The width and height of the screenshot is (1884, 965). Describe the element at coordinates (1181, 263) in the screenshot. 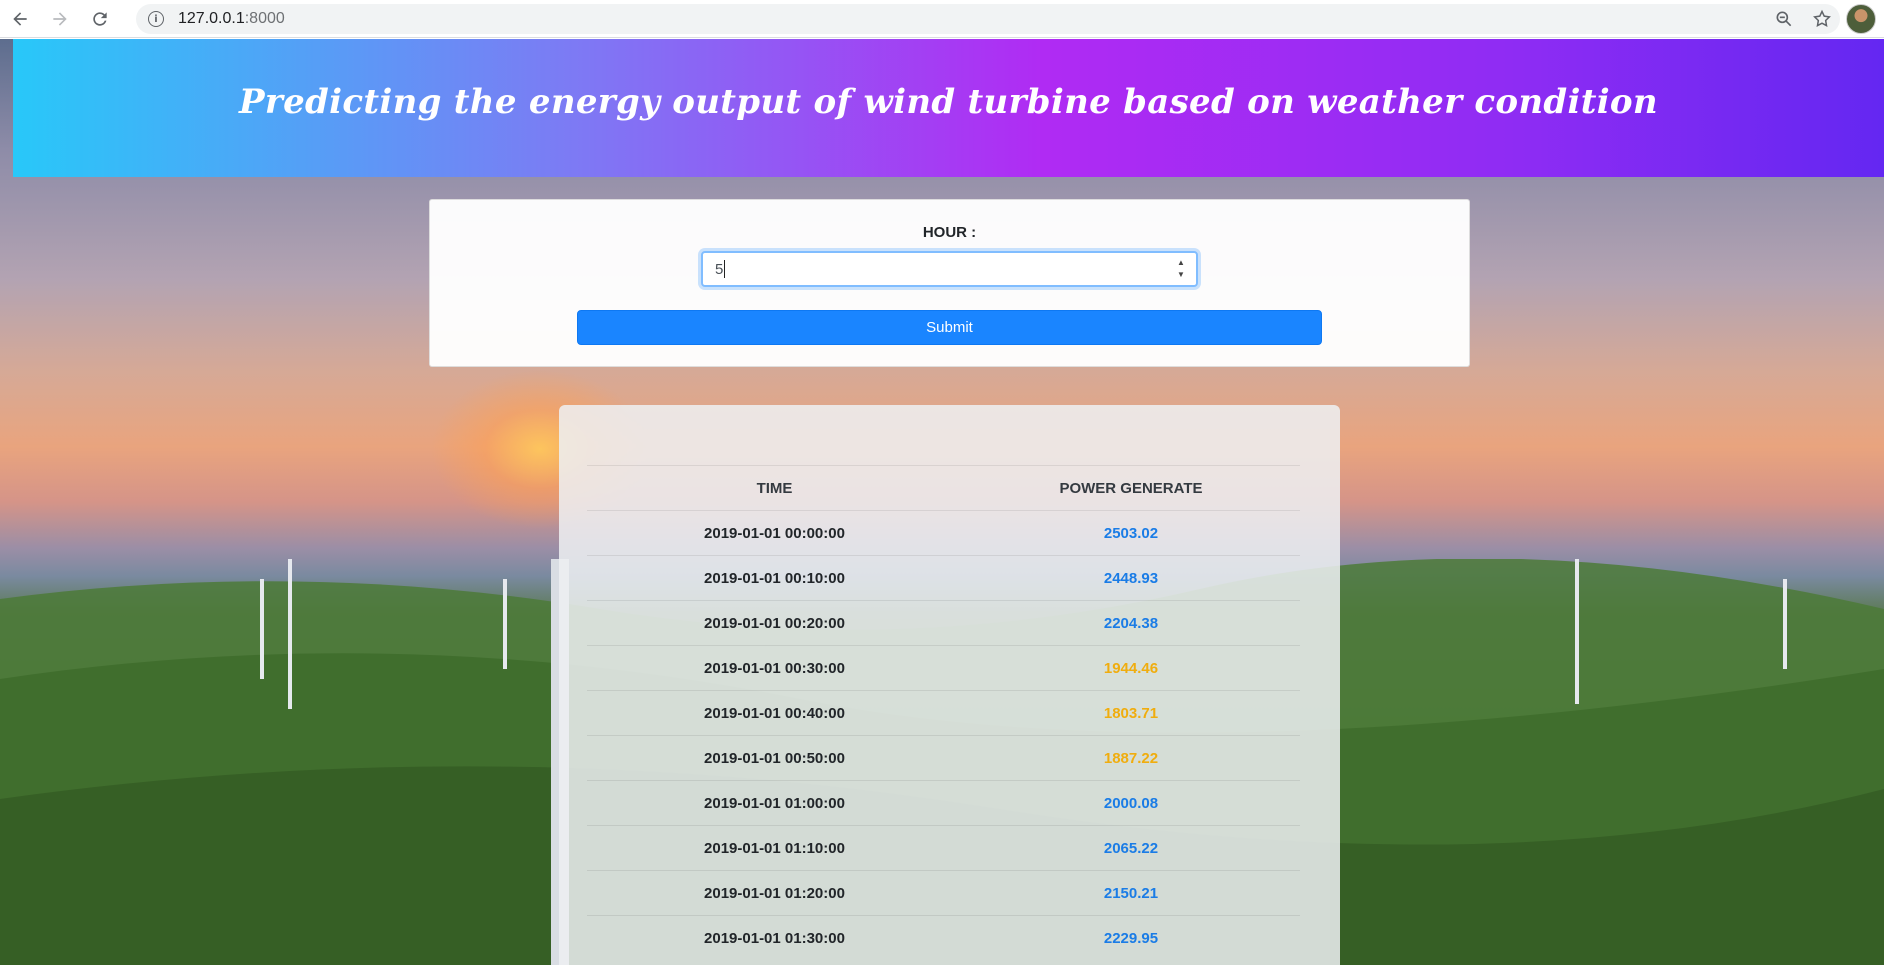

I see `spinner-up-icon: ▲` at that location.